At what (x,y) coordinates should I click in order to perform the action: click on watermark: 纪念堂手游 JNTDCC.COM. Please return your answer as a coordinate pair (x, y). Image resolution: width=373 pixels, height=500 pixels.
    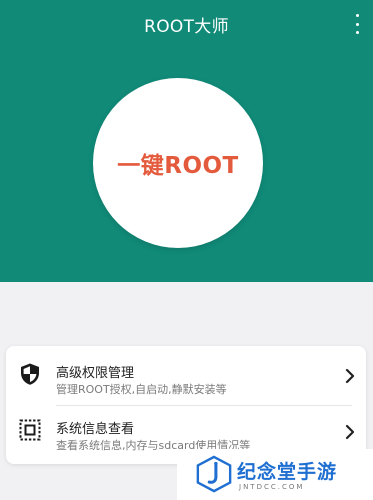
    Looking at the image, I should click on (275, 474).